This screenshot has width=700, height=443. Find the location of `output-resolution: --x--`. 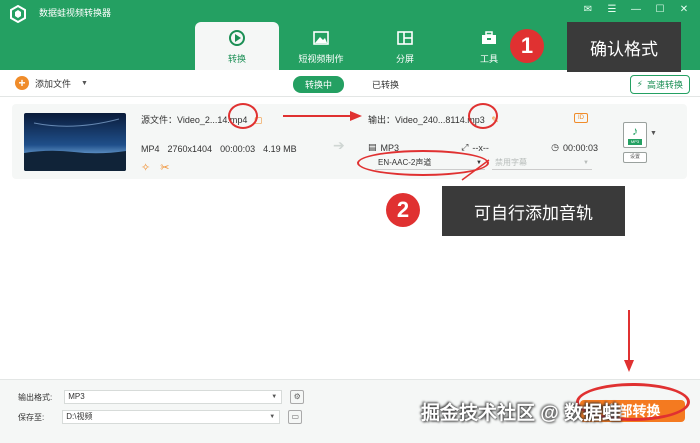

output-resolution: --x-- is located at coordinates (480, 147).